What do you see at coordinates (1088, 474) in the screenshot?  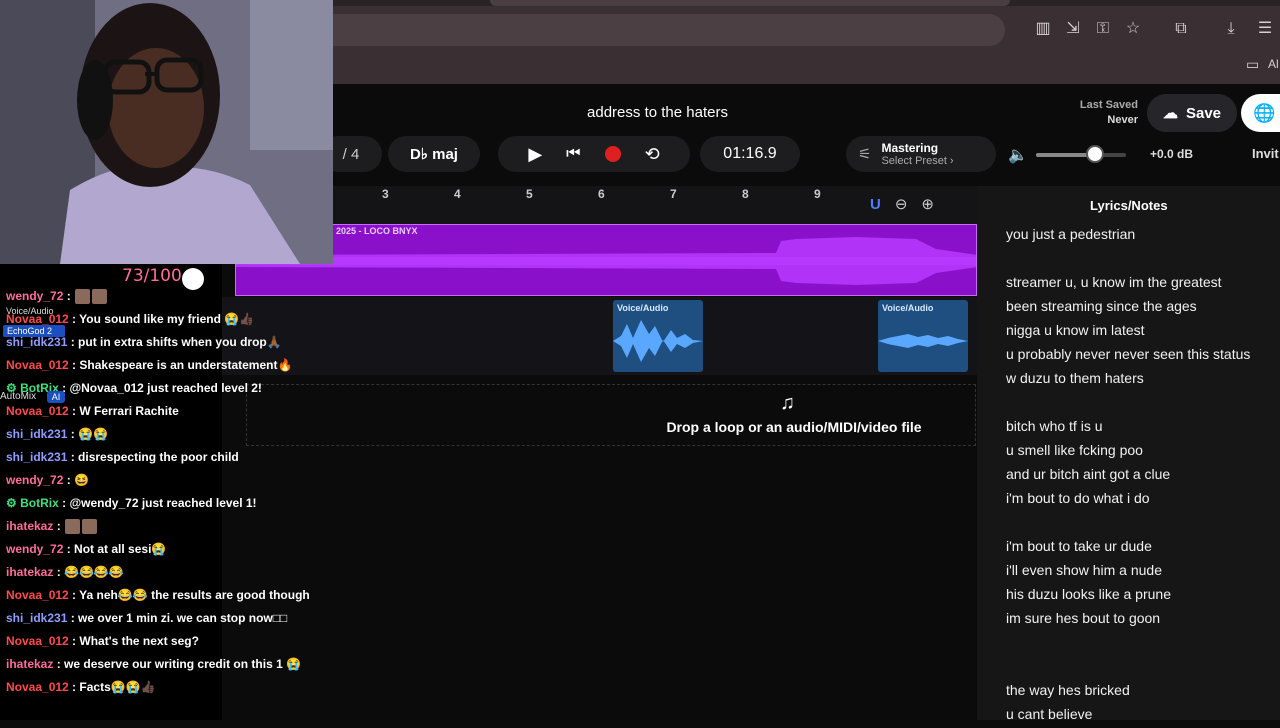 I see `lyric-line: and ur bitch aint got a clue` at bounding box center [1088, 474].